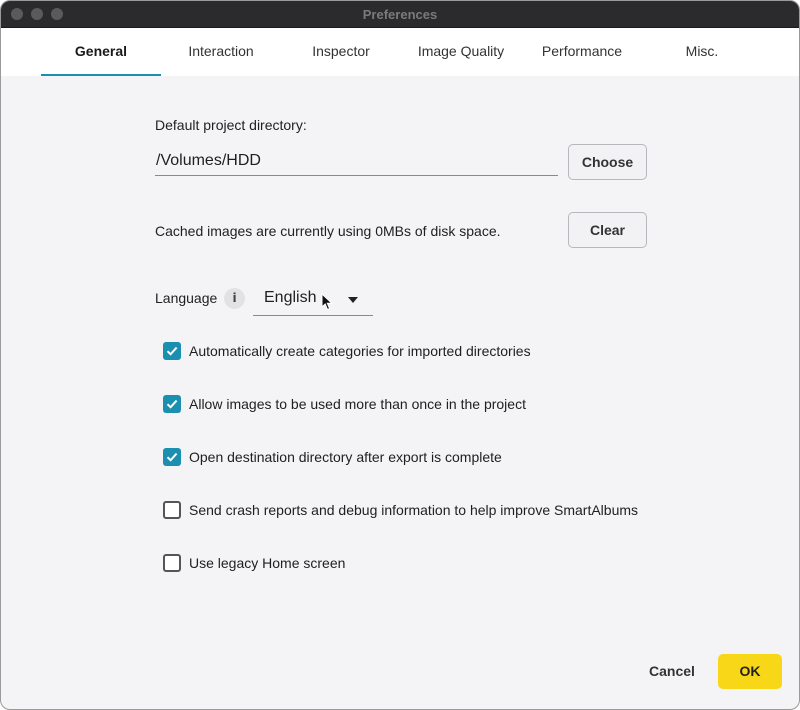 Image resolution: width=800 pixels, height=710 pixels. What do you see at coordinates (290, 297) in the screenshot?
I see `language-selected-value: English` at bounding box center [290, 297].